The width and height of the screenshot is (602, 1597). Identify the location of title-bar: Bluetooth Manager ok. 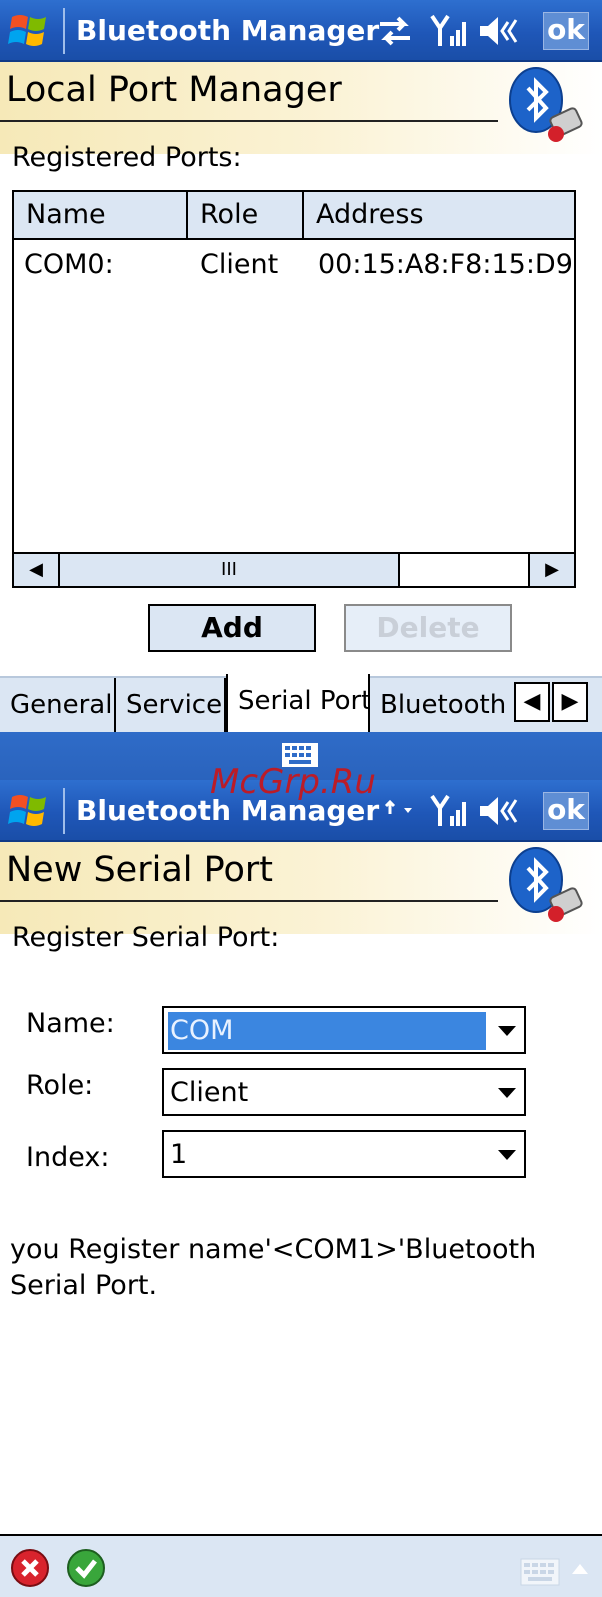
(301, 31).